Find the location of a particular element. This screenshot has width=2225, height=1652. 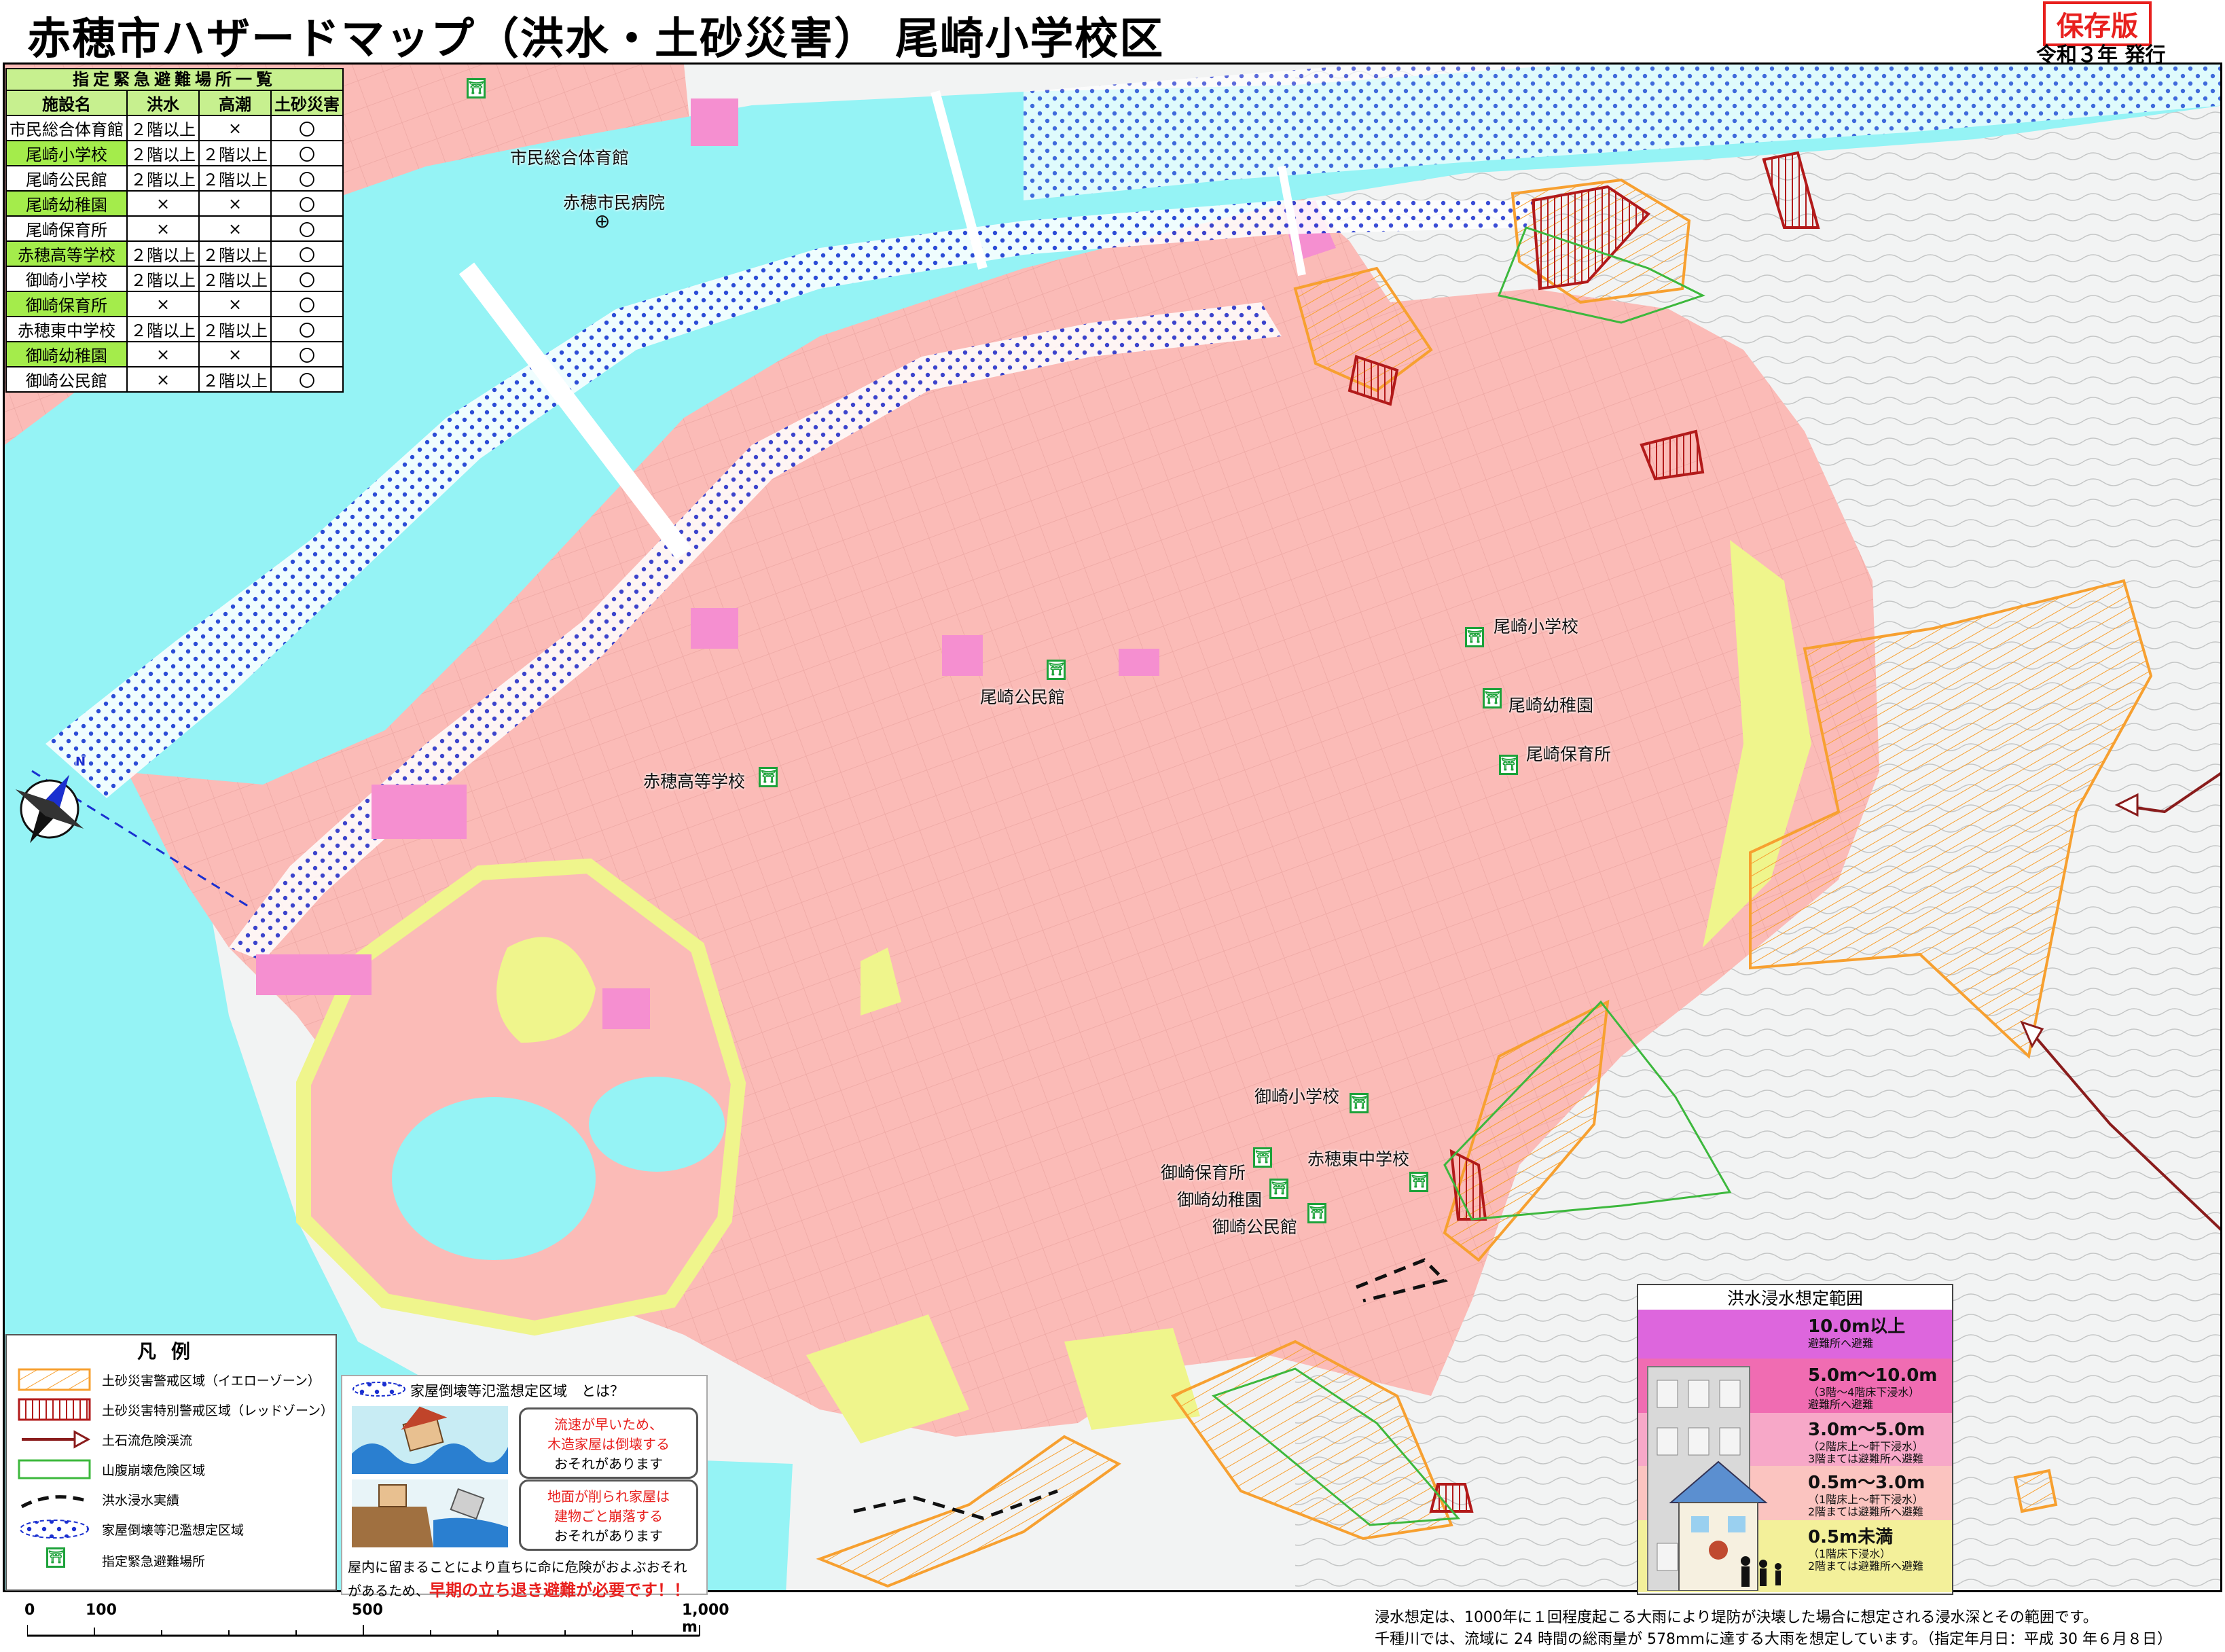

bubble1-line1: 流速が早いため、 is located at coordinates (608, 1424).